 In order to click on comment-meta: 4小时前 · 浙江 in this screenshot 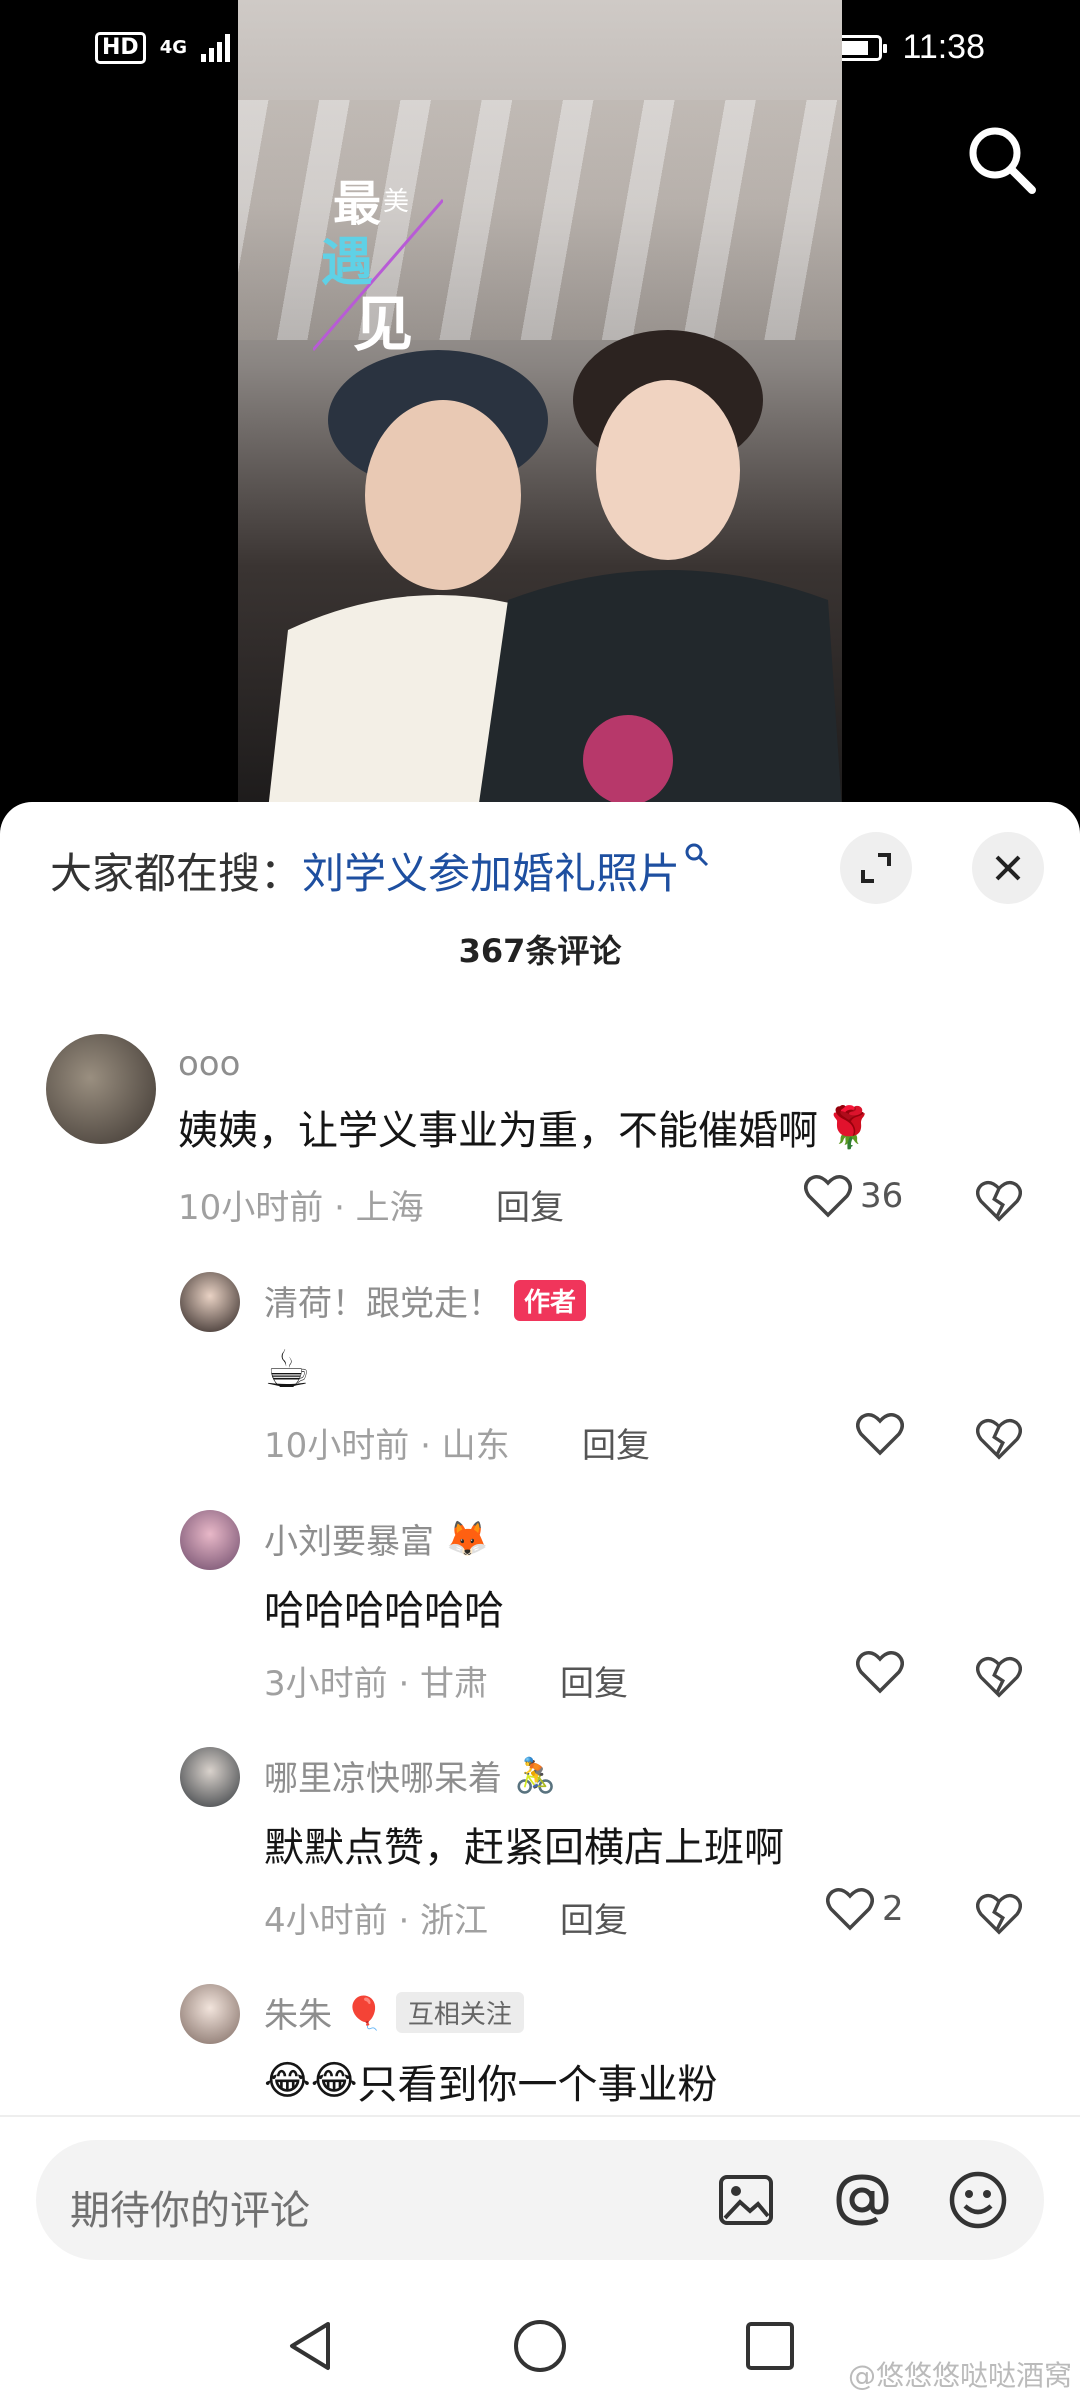, I will do `click(376, 1921)`.